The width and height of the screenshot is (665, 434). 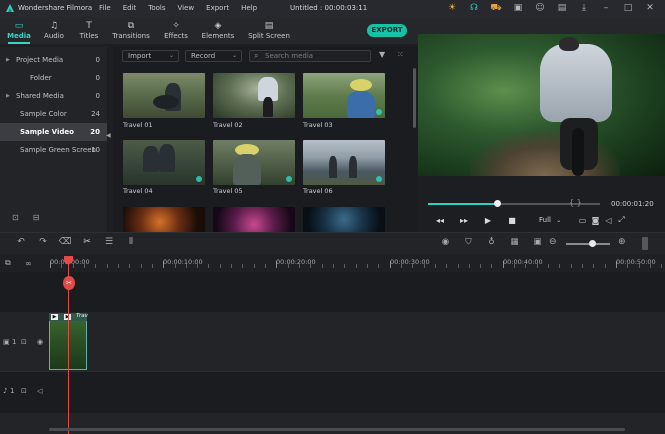 I want to click on cart-icon: ⛟, so click(x=496, y=8).